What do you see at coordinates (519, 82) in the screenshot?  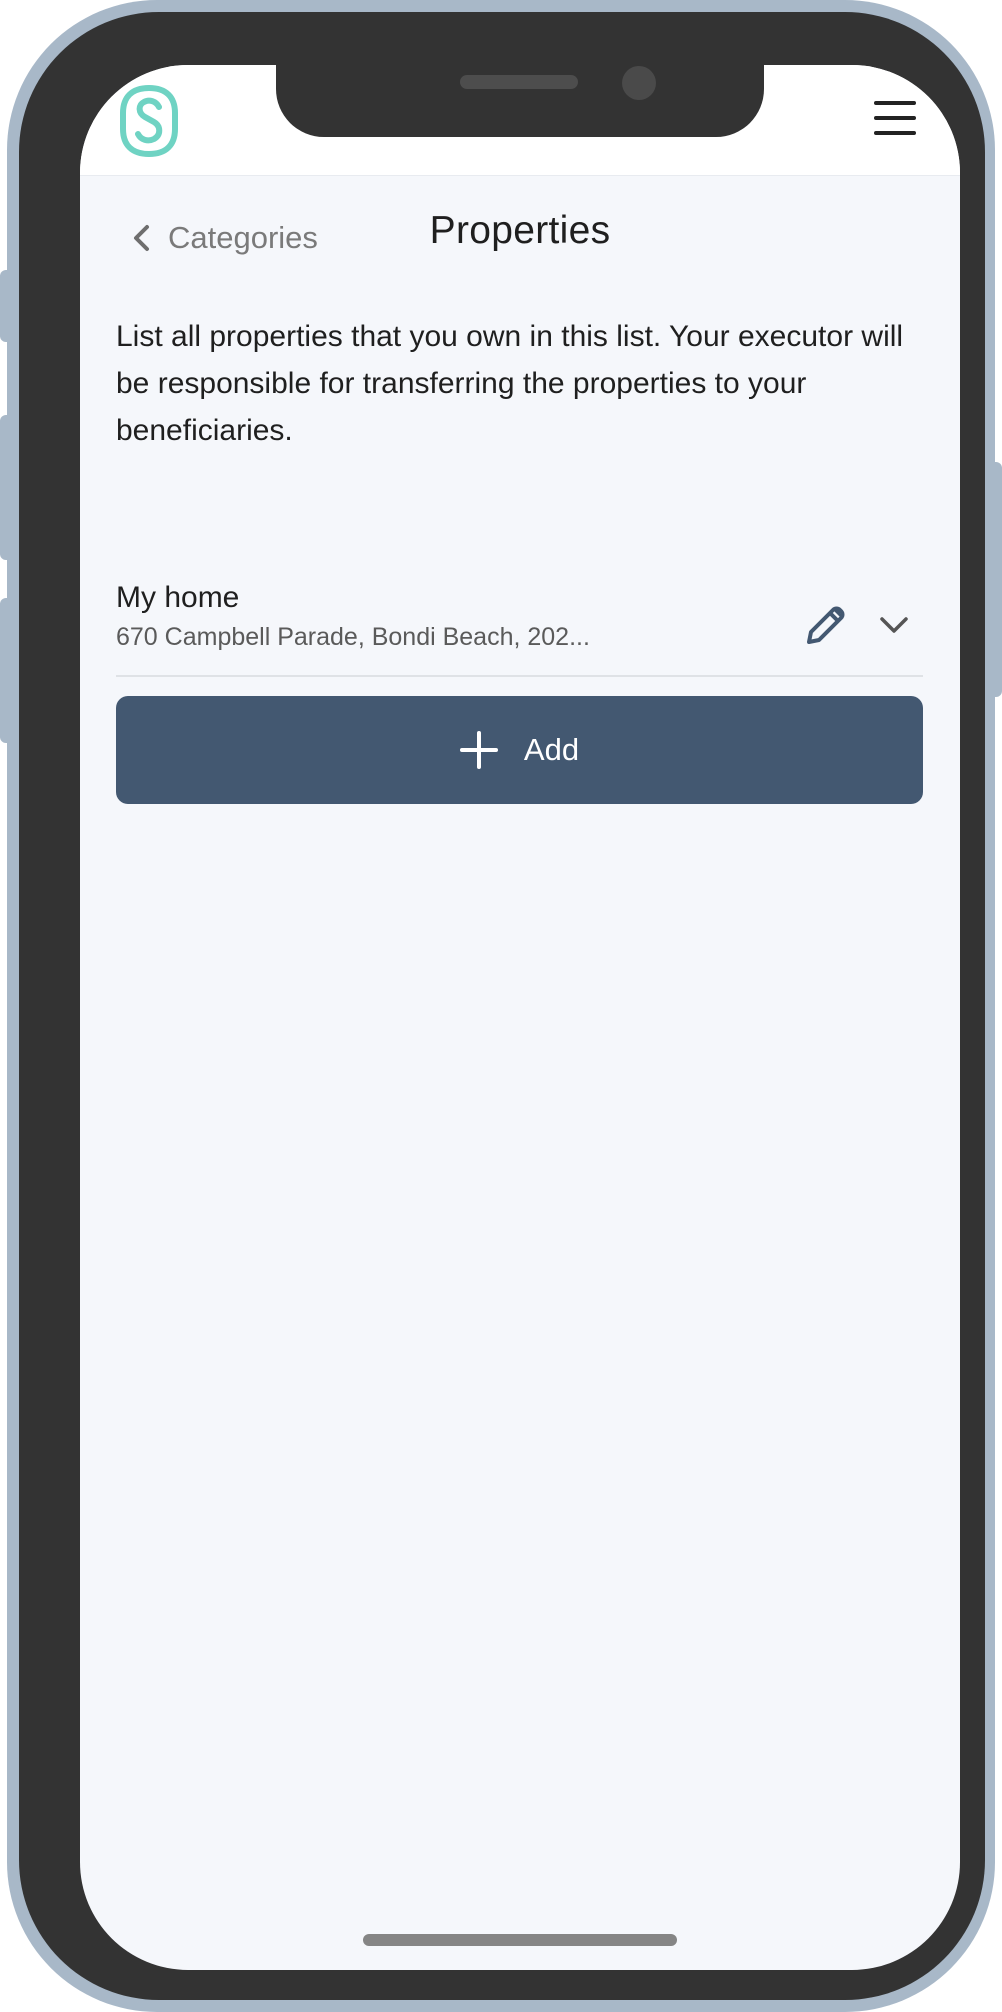 I see `speaker-grille` at bounding box center [519, 82].